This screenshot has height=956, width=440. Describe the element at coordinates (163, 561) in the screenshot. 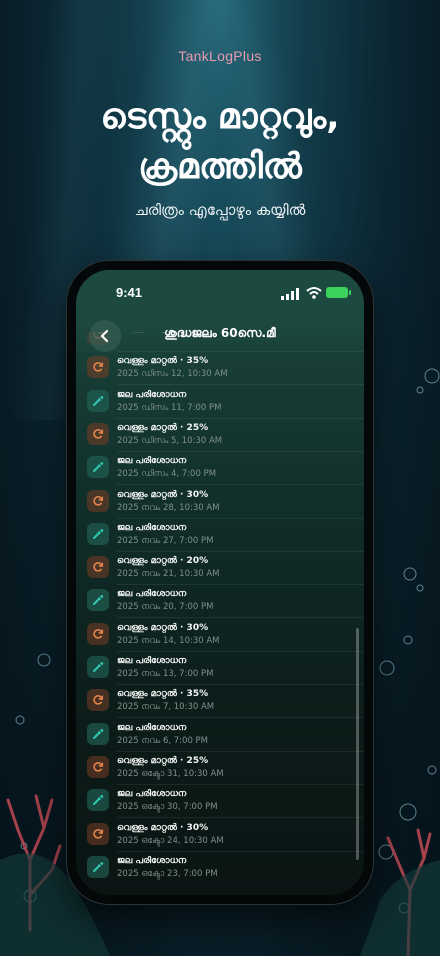

I see `history-row-title: വെള്ളം മാറ്റൽ · 20%` at that location.